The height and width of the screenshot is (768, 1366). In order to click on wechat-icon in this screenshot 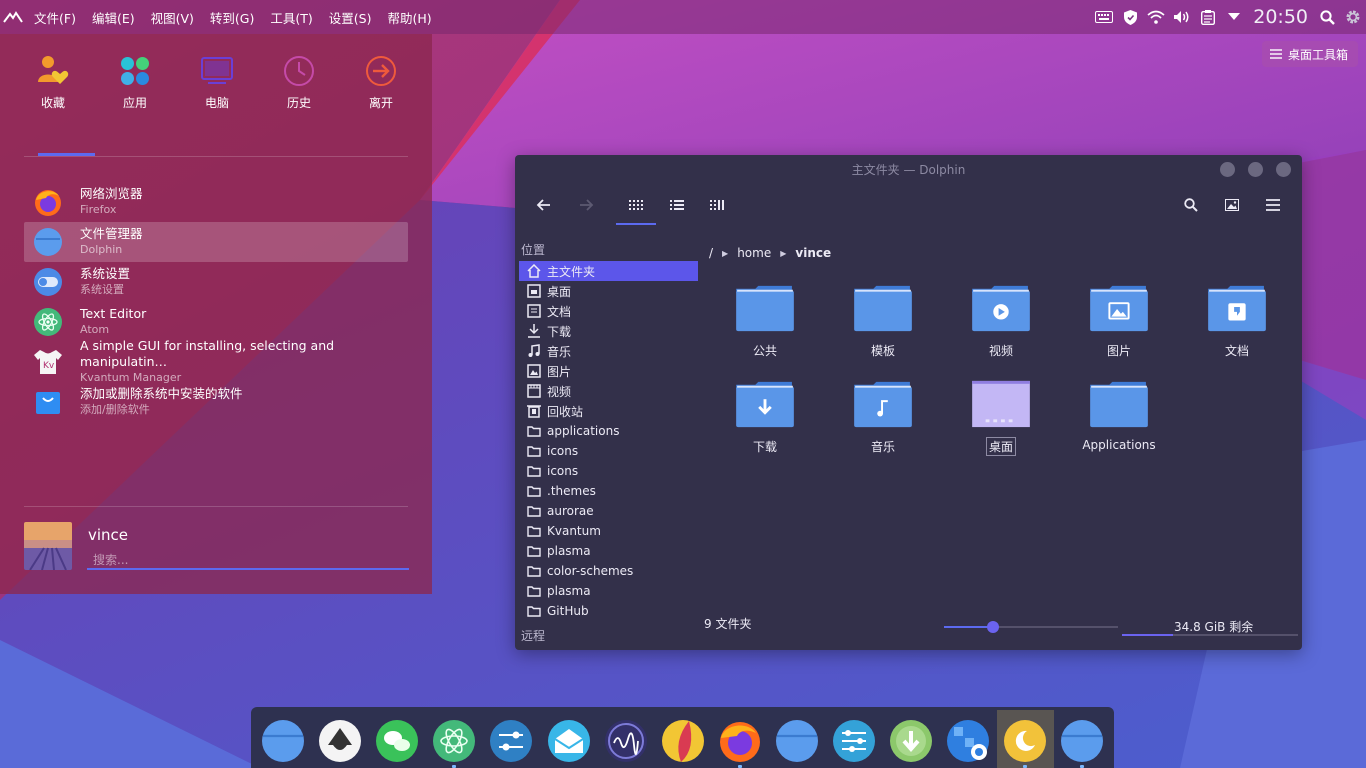, I will do `click(397, 741)`.